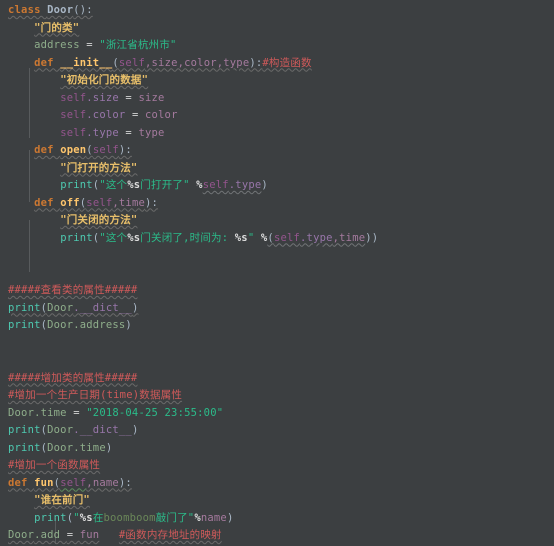 This screenshot has height=546, width=554. I want to click on code-token: ():, so click(83, 10).